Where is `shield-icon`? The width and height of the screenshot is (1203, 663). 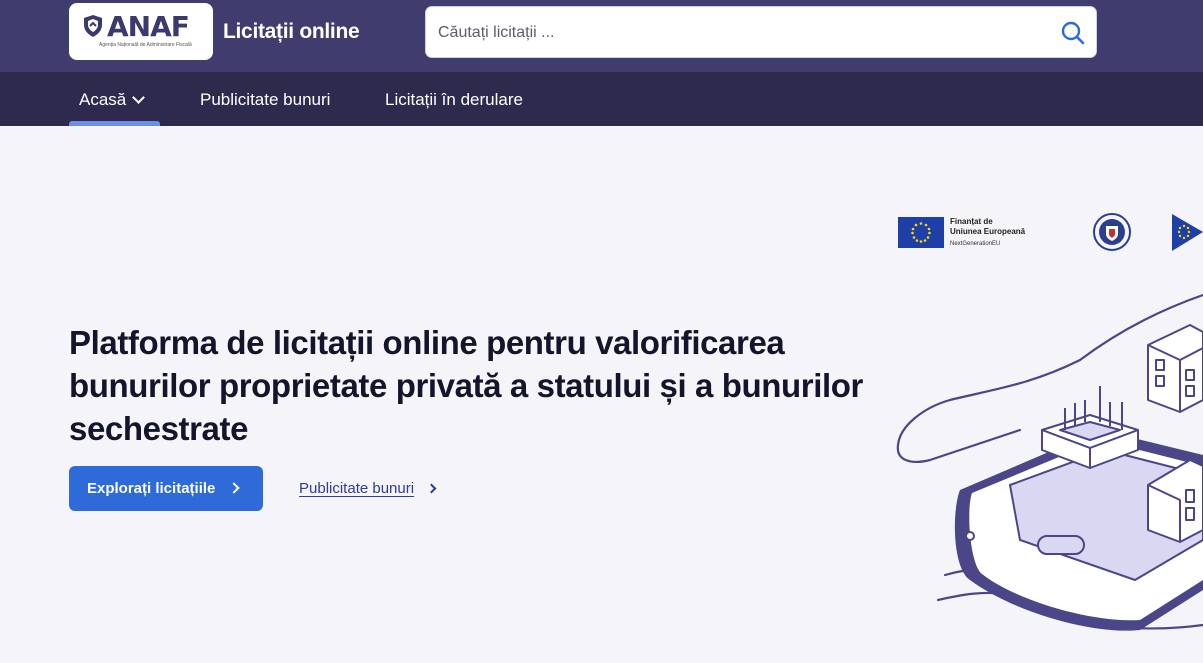 shield-icon is located at coordinates (93, 26).